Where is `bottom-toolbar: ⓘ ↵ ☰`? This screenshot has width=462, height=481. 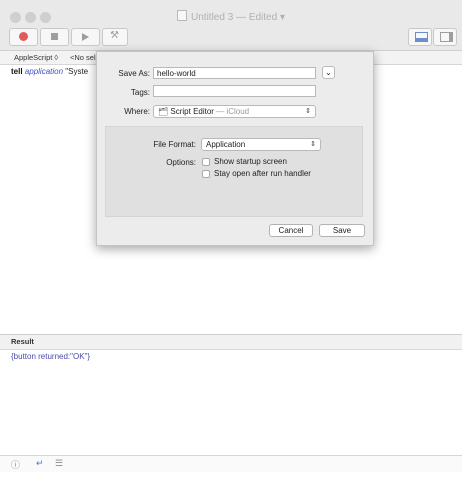
bottom-toolbar: ⓘ ↵ ☰ is located at coordinates (231, 463).